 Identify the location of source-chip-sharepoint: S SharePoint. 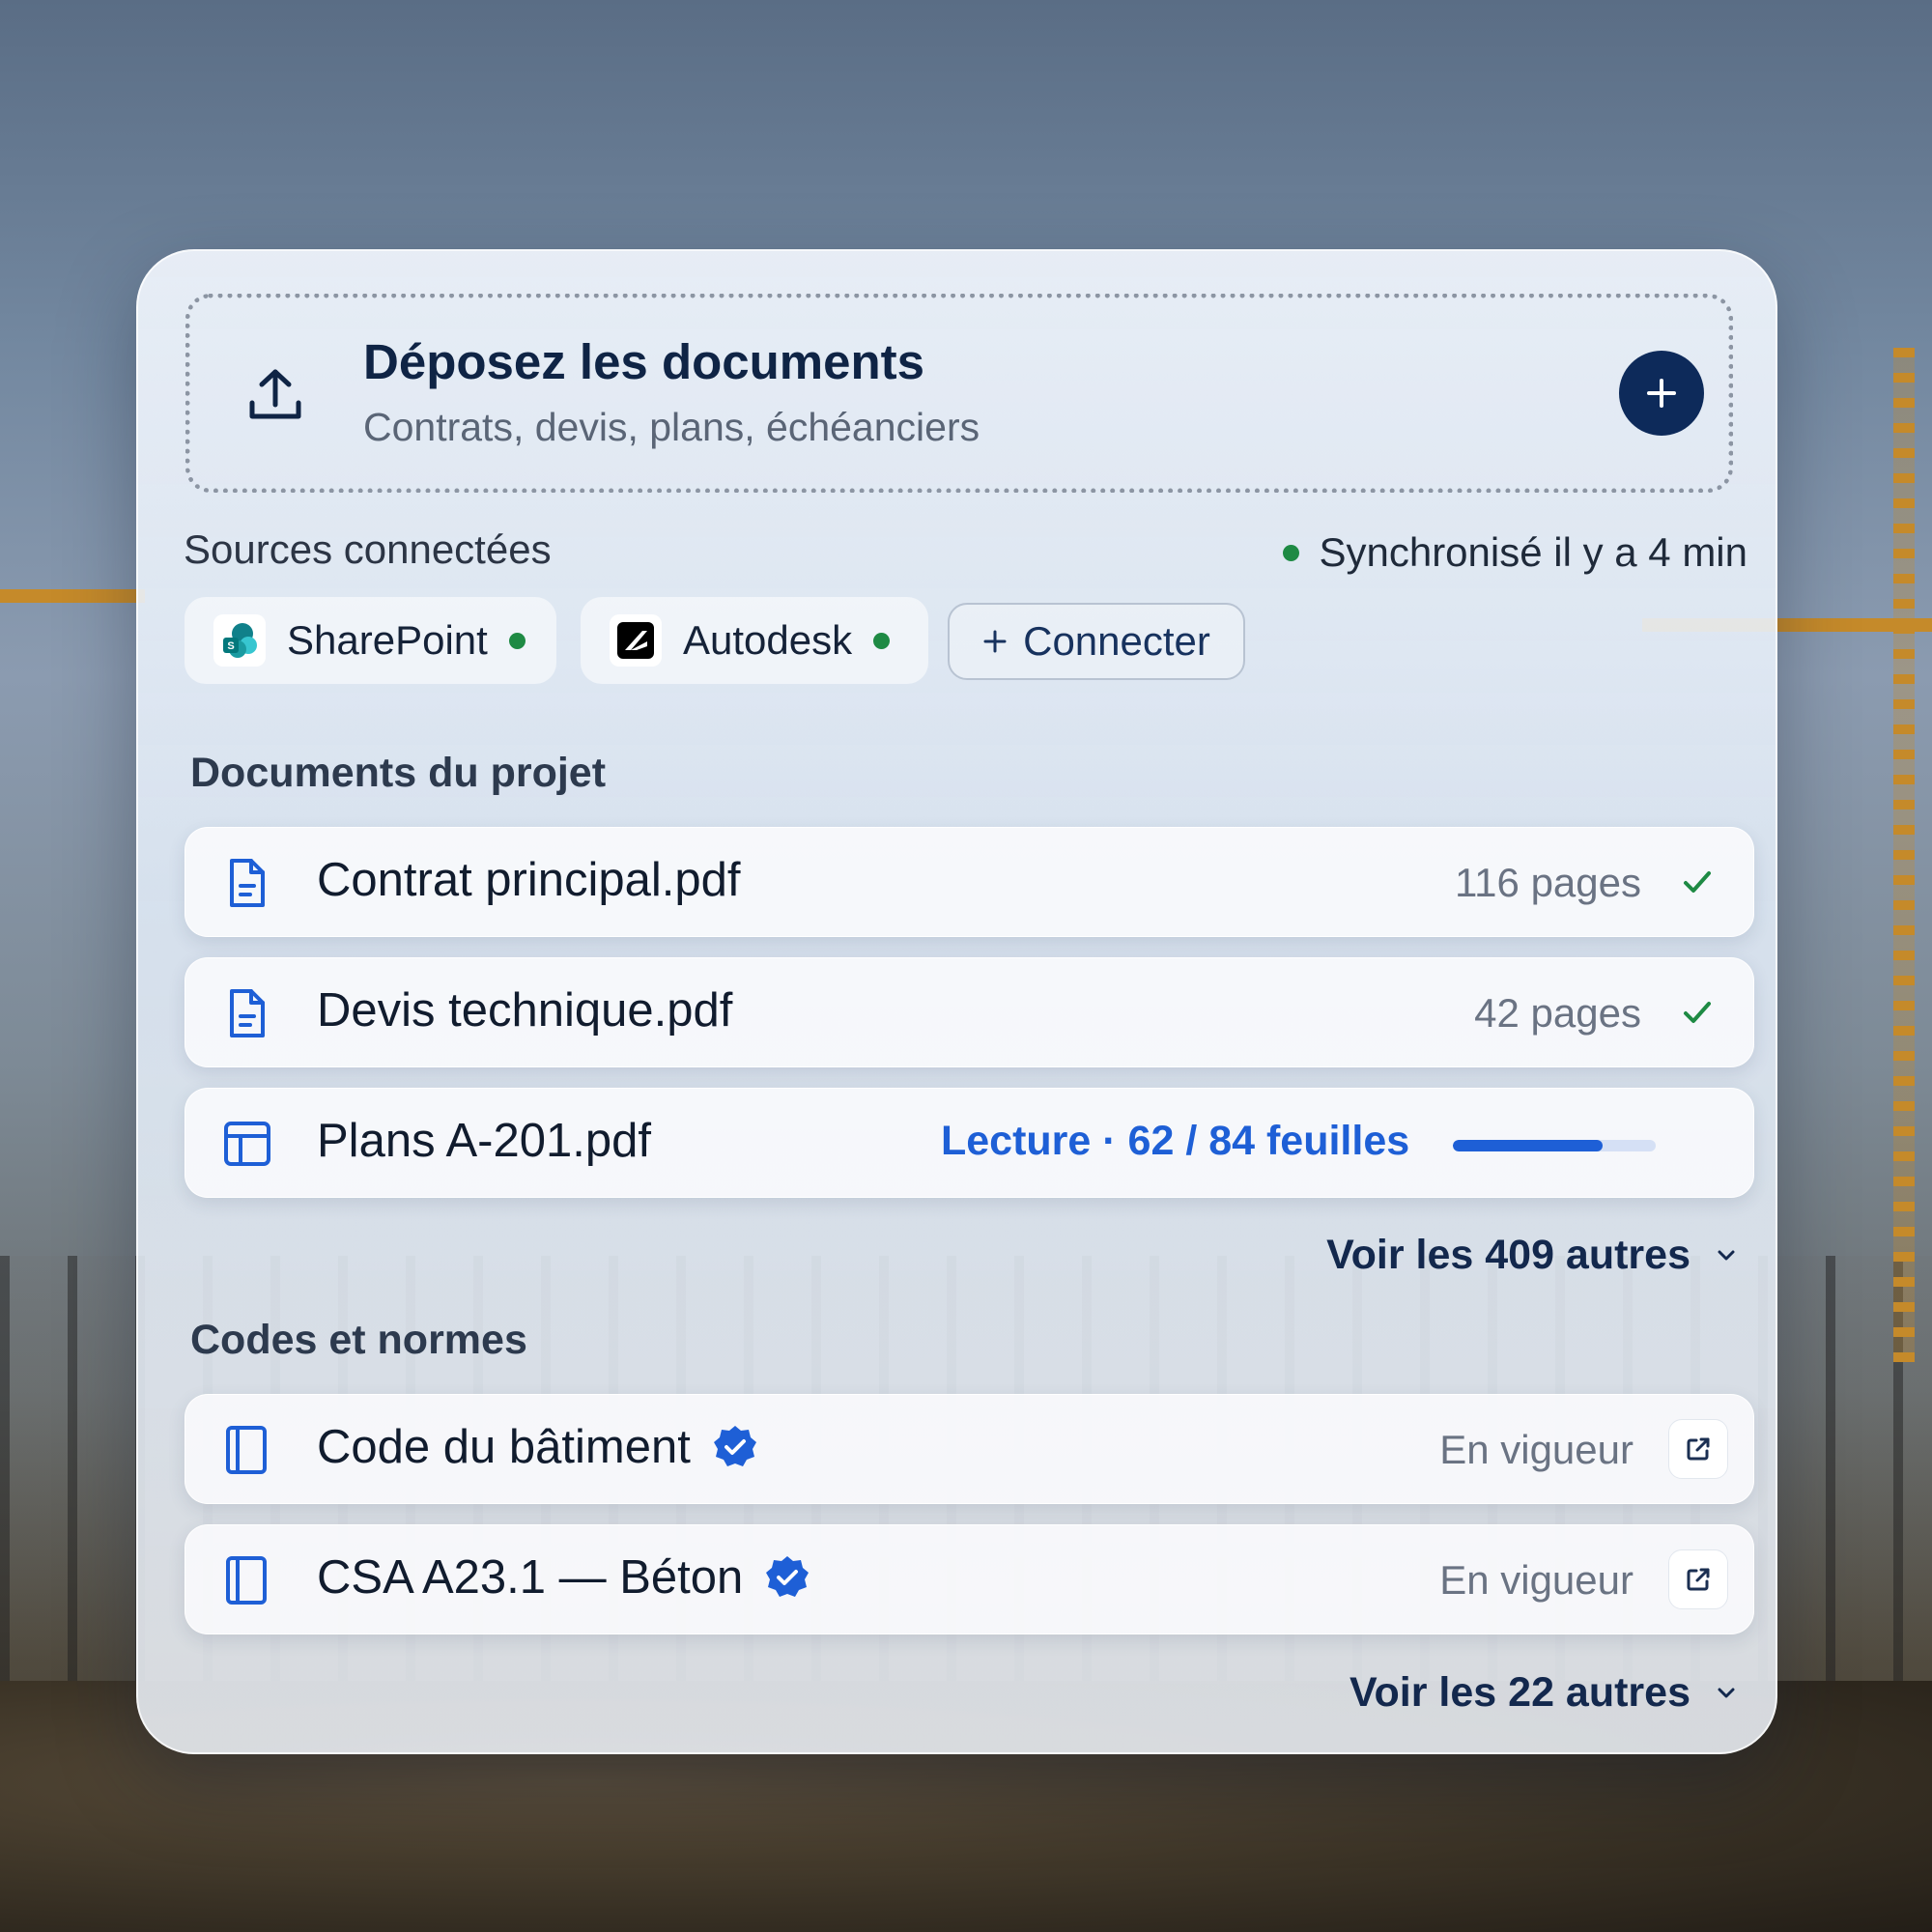
(370, 640).